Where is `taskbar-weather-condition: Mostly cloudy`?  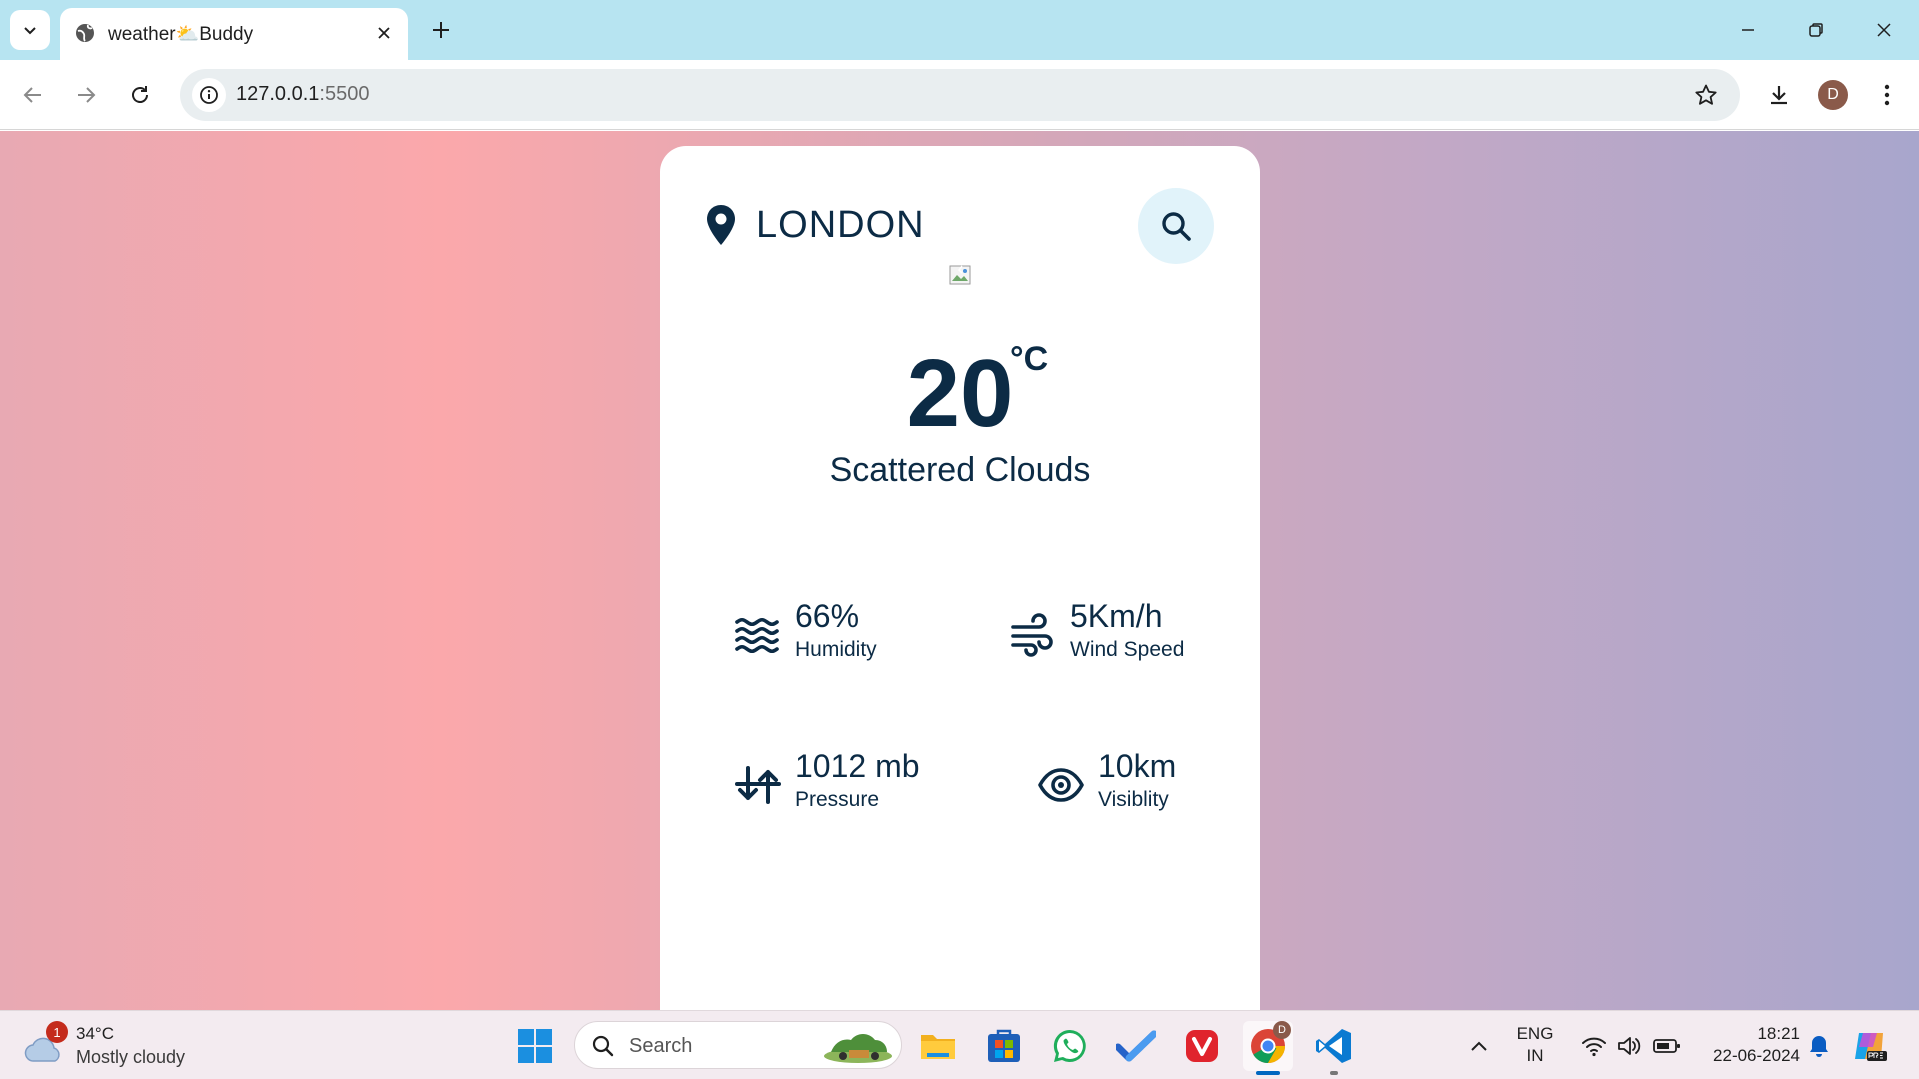
taskbar-weather-condition: Mostly cloudy is located at coordinates (131, 1057).